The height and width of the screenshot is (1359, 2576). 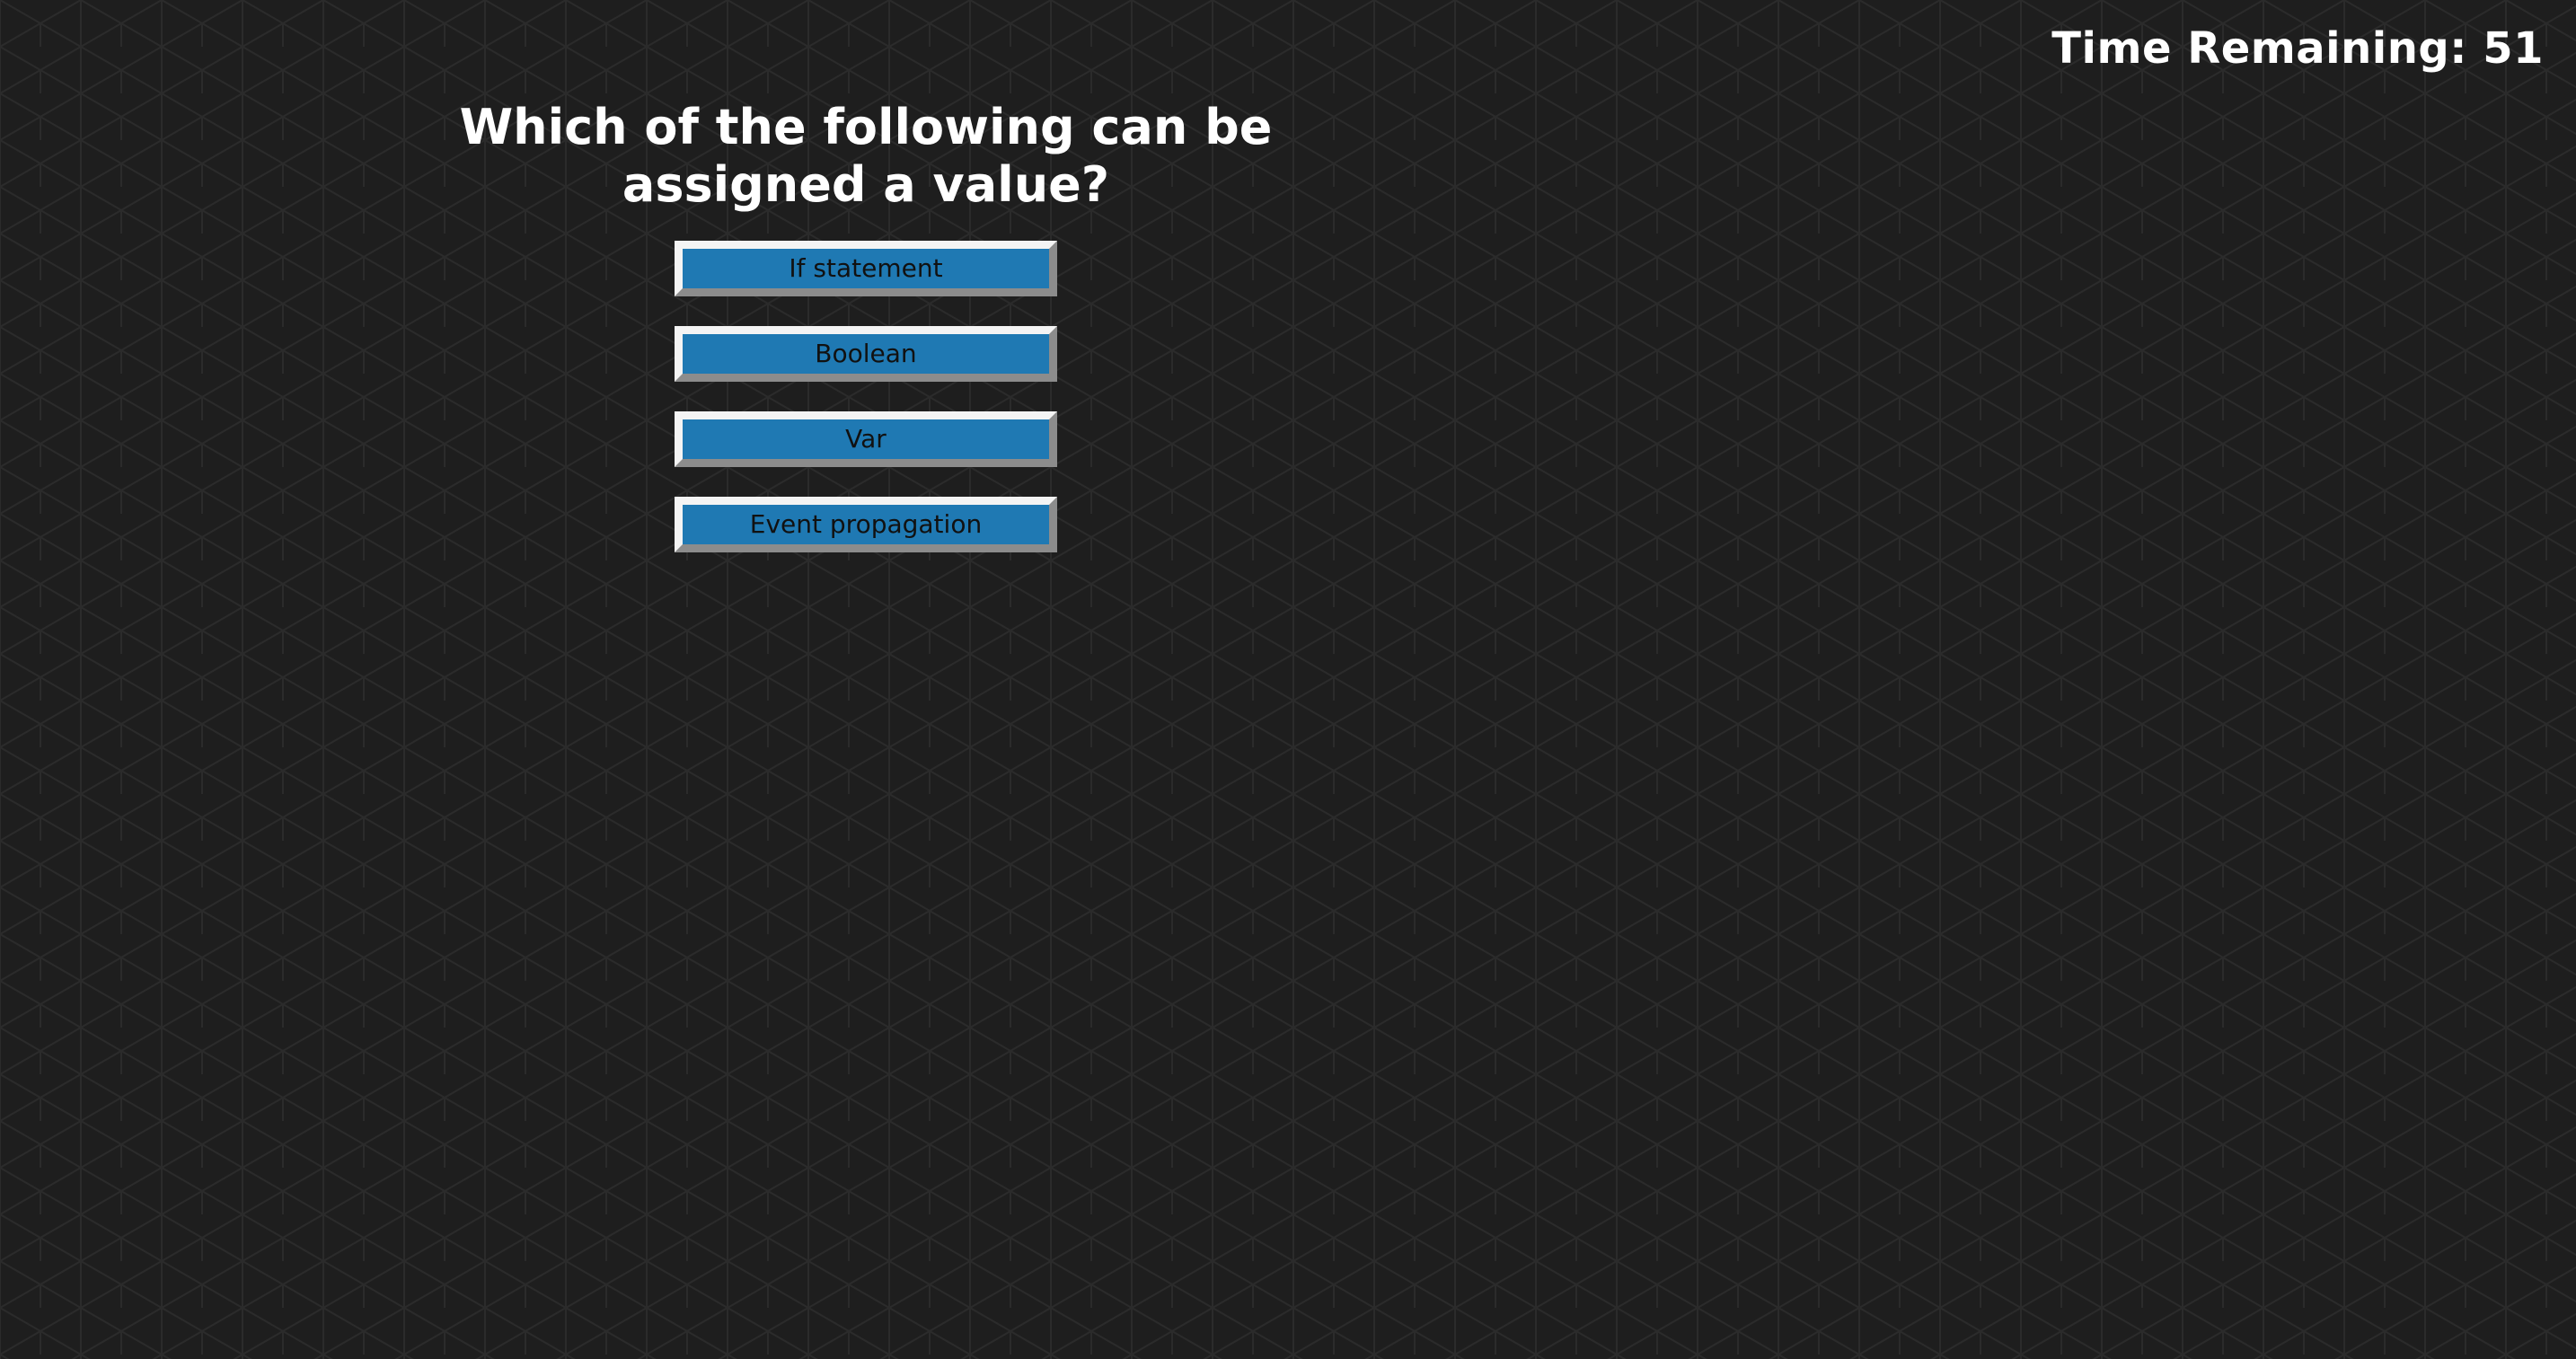 What do you see at coordinates (2297, 48) in the screenshot?
I see `time-remaining-counter: Time Remaining: 51` at bounding box center [2297, 48].